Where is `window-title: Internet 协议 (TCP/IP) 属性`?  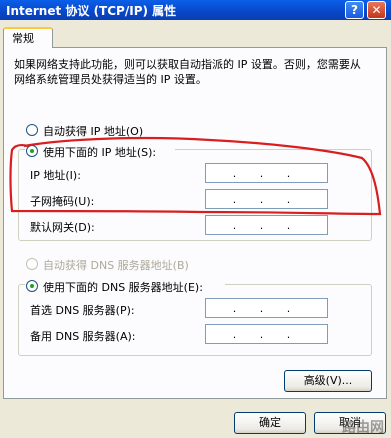 window-title: Internet 协议 (TCP/IP) 属性 is located at coordinates (91, 11).